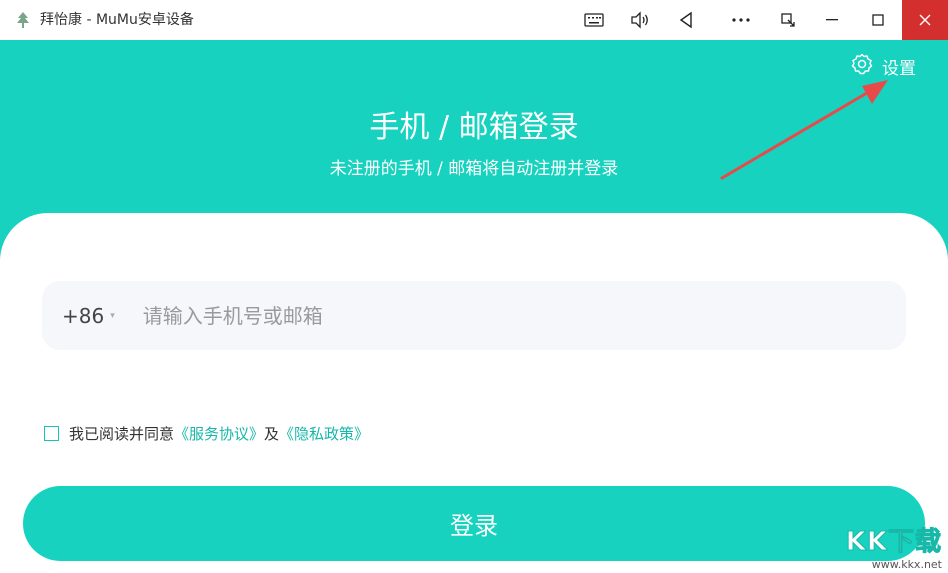 The height and width of the screenshot is (573, 948). I want to click on agreement-row: 我已阅读并同意 《服务协议》 及 《隐私政策》, so click(206, 433).